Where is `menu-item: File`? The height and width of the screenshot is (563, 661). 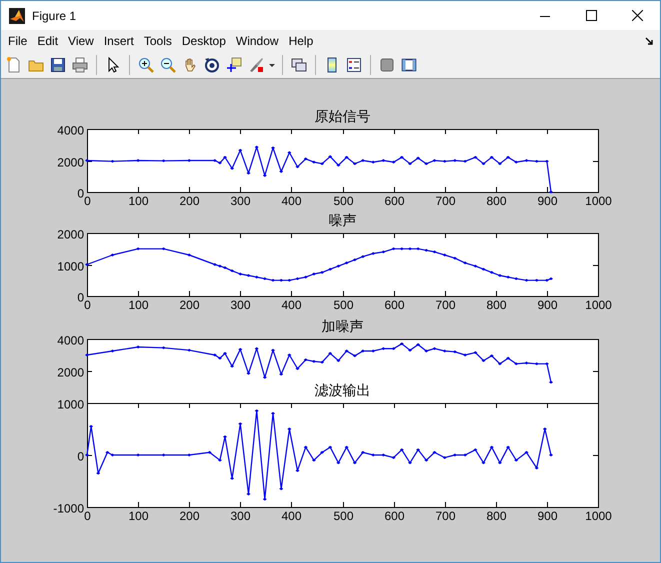 menu-item: File is located at coordinates (17, 41).